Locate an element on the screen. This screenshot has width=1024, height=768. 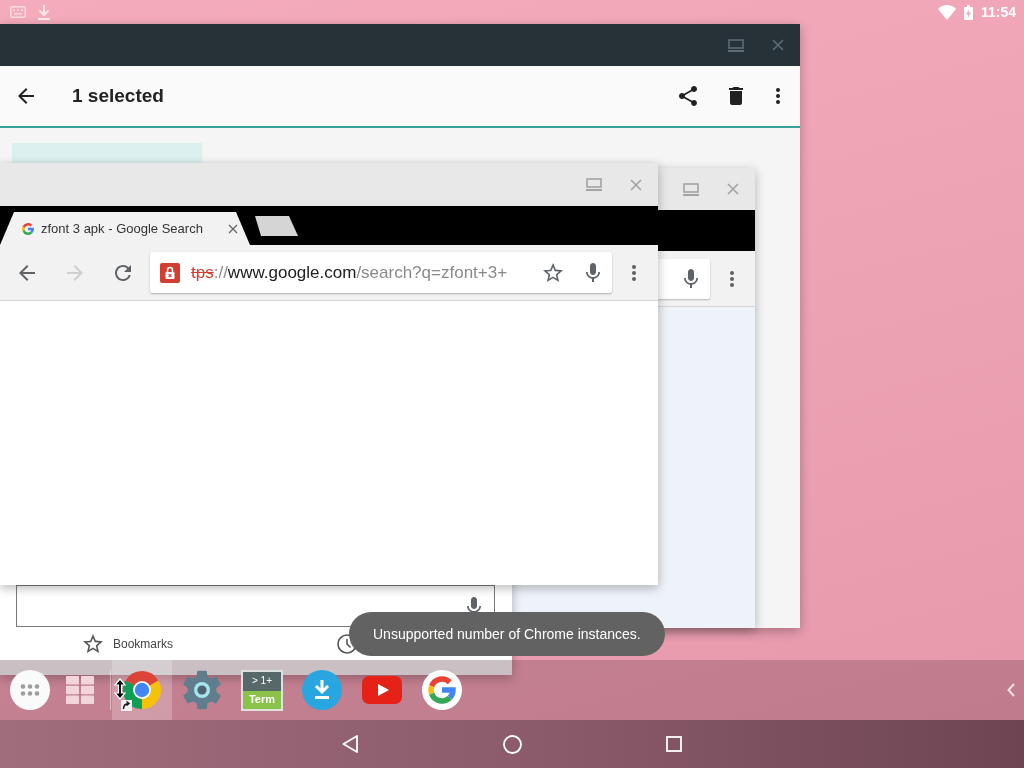
chrome-instances-toast: Unsupported number of Chrome instances. is located at coordinates (507, 634).